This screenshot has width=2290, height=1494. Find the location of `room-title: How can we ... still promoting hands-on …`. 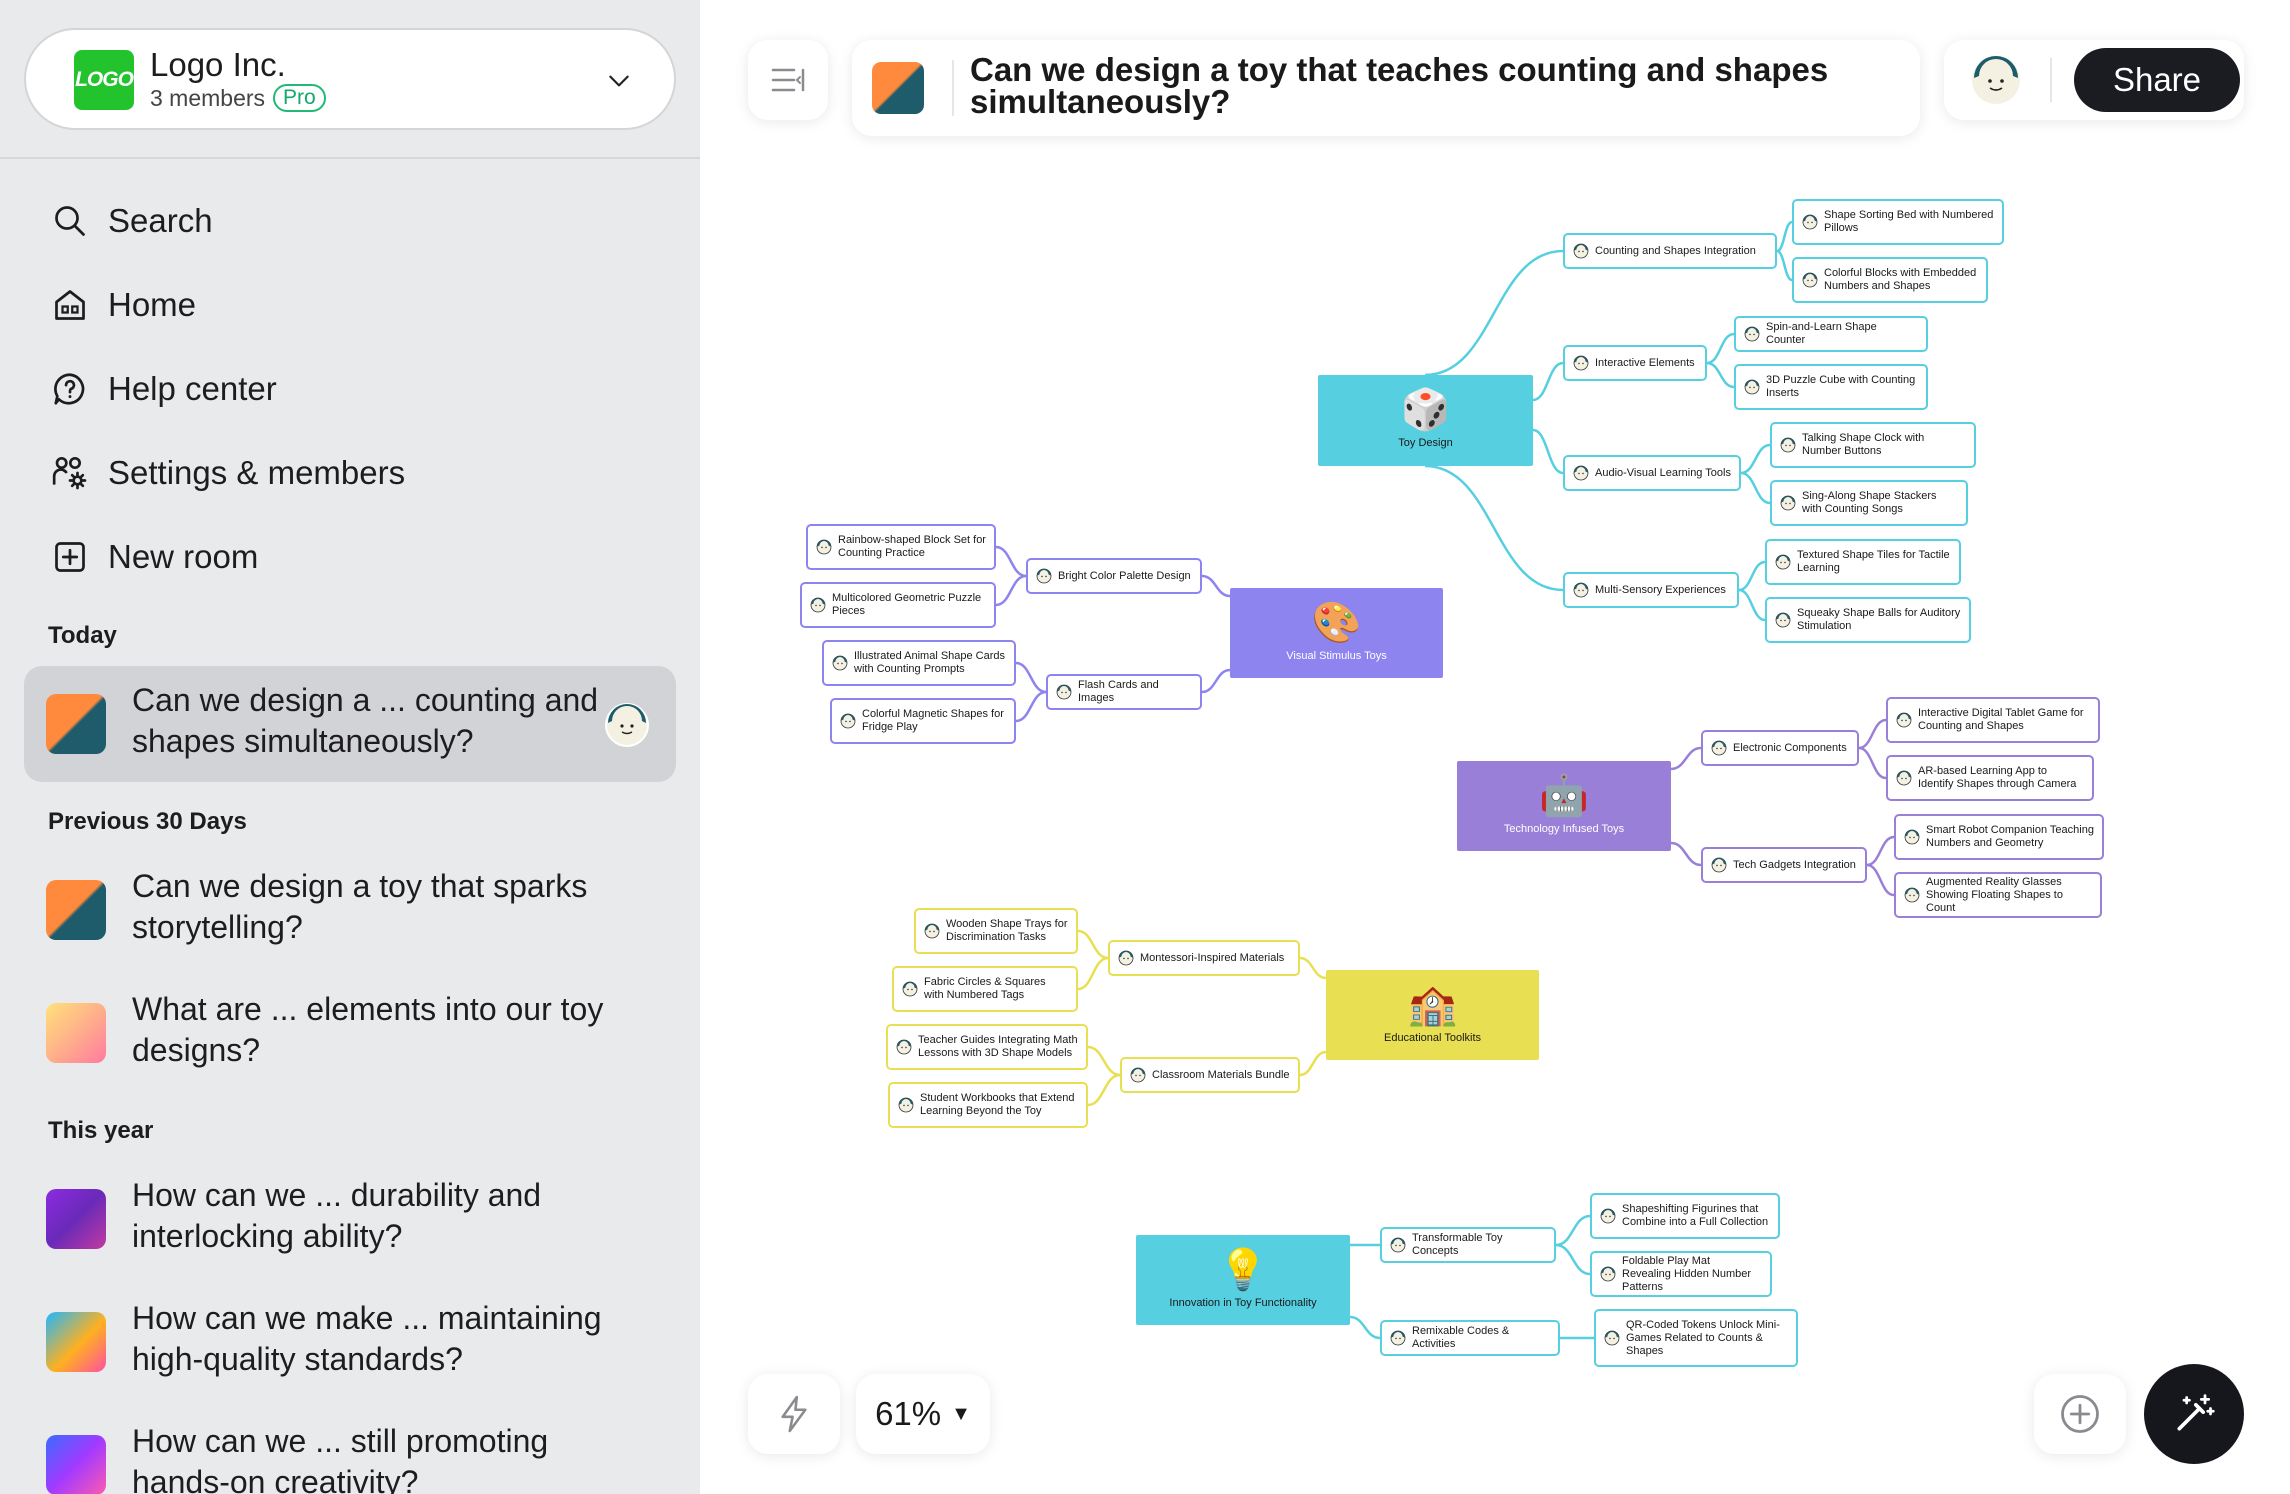

room-title: How can we ... still promoting hands-on … is located at coordinates (340, 1458).